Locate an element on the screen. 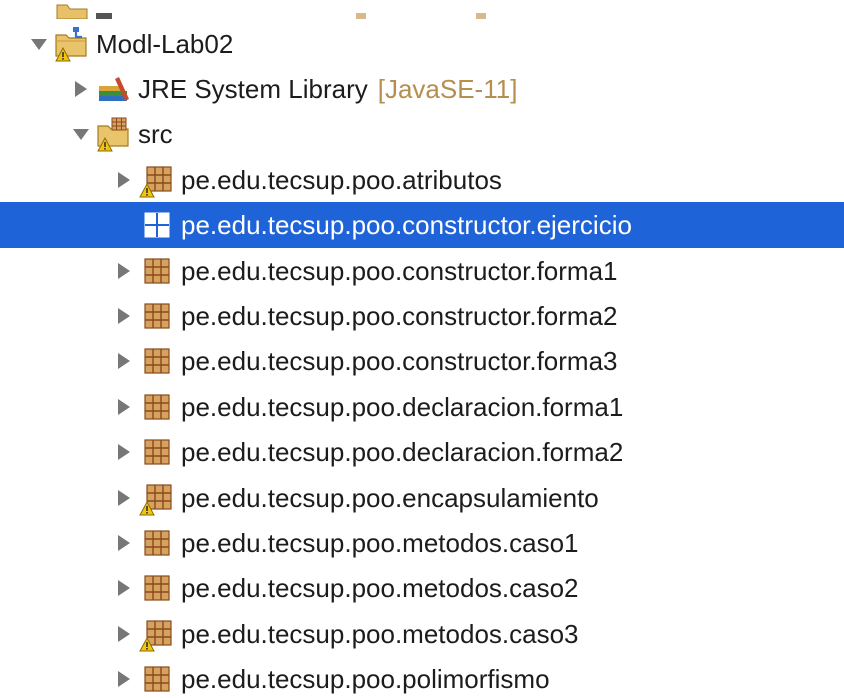  tree-row-src: src is located at coordinates (422, 134).